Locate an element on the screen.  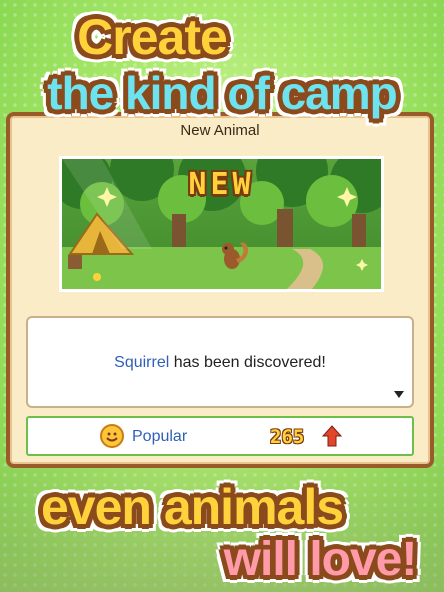
headline-line-2: the kind of camp is located at coordinates (222, 93).